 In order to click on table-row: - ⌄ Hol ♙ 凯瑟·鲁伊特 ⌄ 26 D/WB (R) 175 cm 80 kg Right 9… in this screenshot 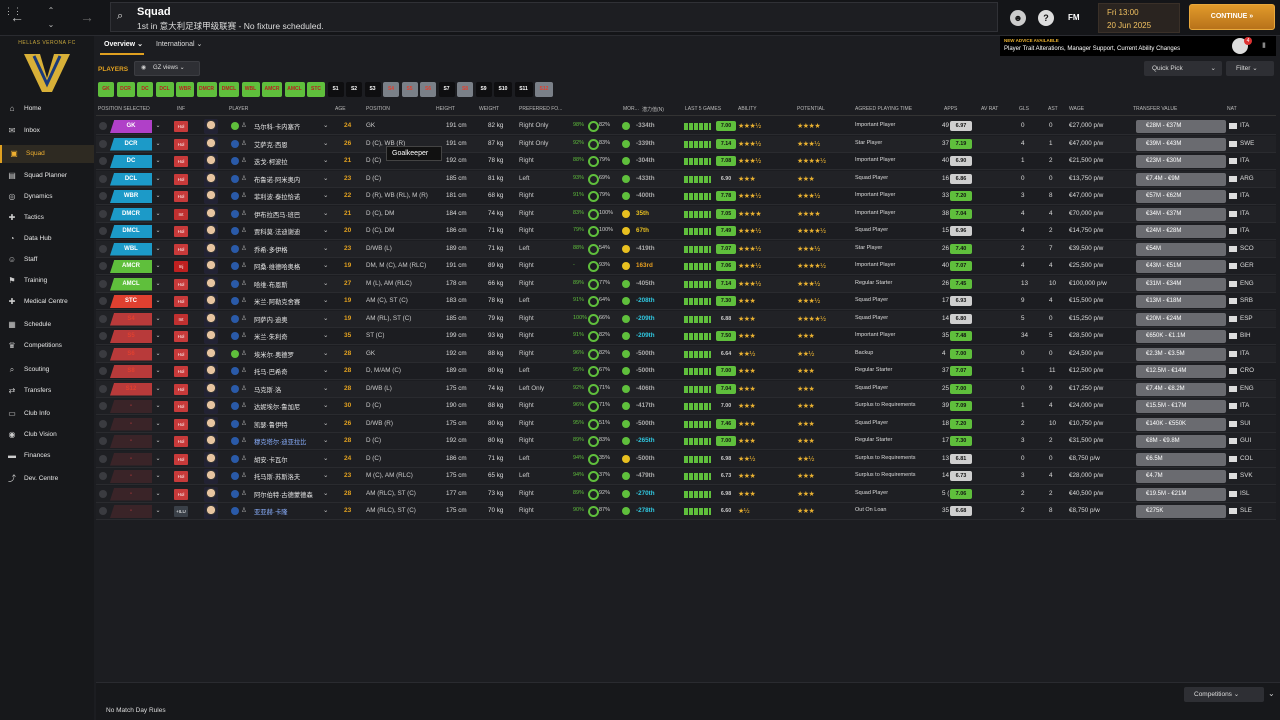, I will do `click(686, 424)`.